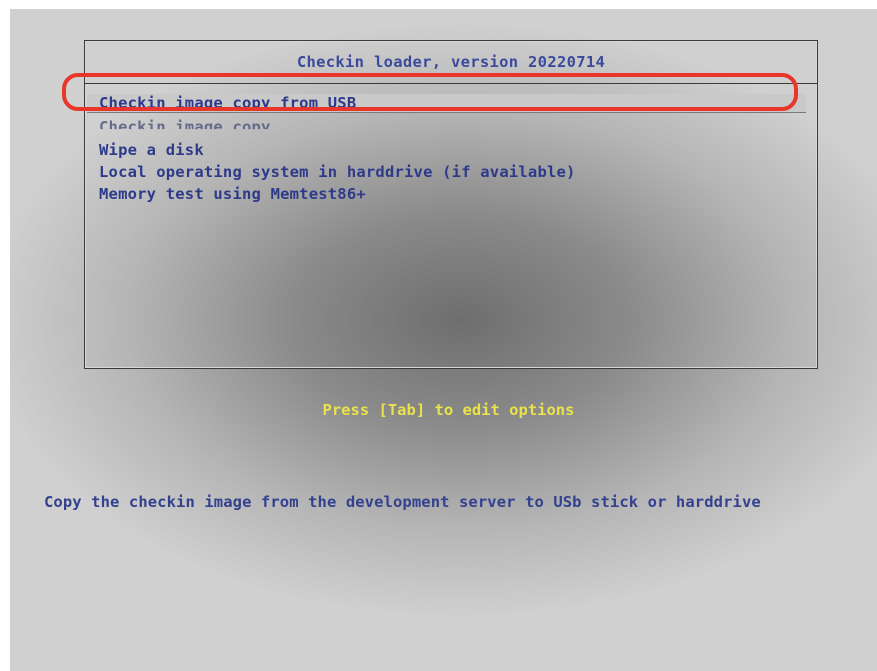  Describe the element at coordinates (448, 410) in the screenshot. I see `edit-options-hint: Press [Tab] to edit options` at that location.